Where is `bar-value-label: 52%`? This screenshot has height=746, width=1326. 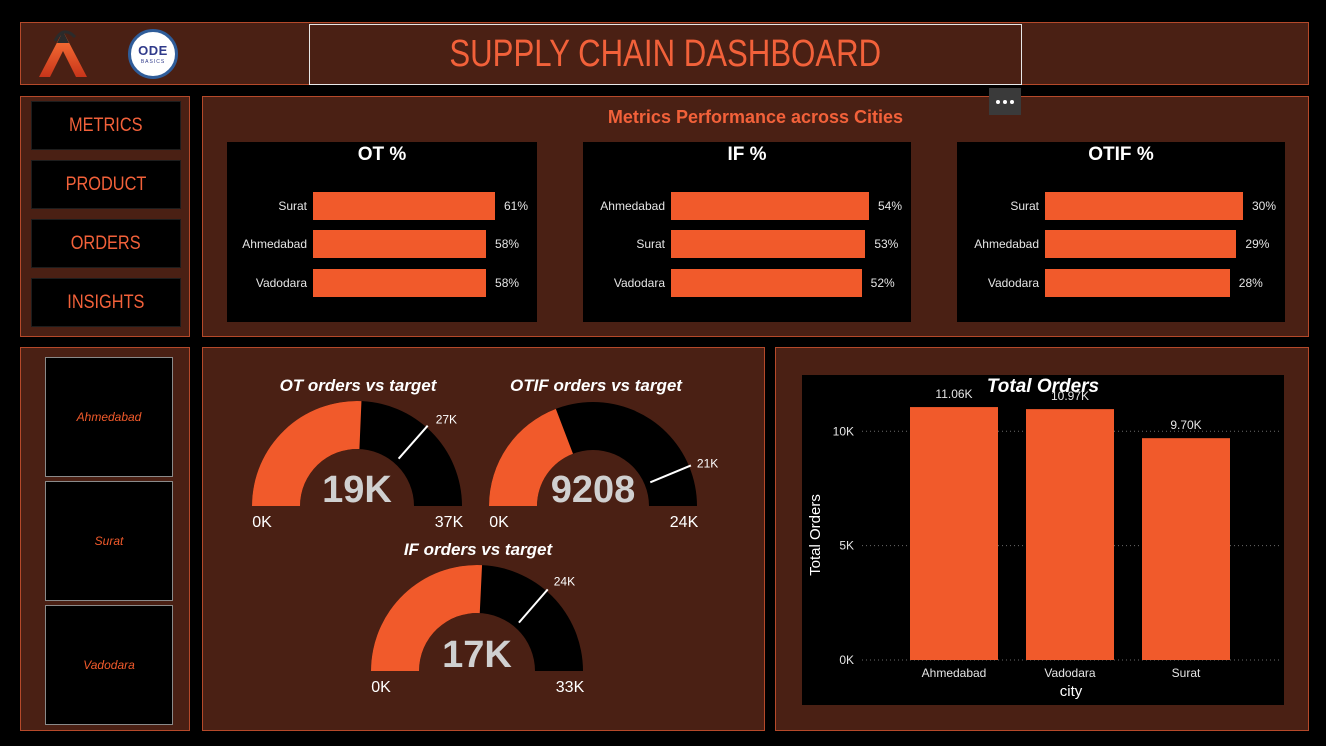 bar-value-label: 52% is located at coordinates (882, 283).